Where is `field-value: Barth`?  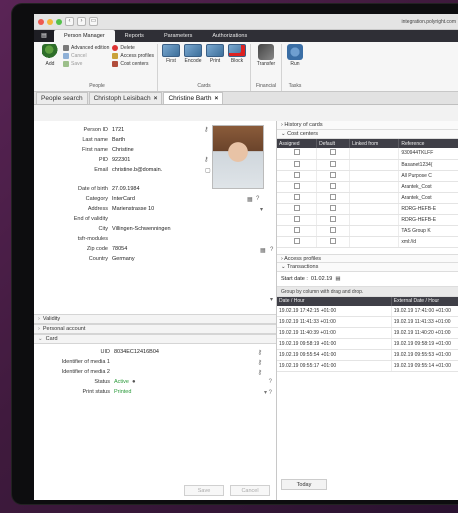 field-value: Barth is located at coordinates (118, 140).